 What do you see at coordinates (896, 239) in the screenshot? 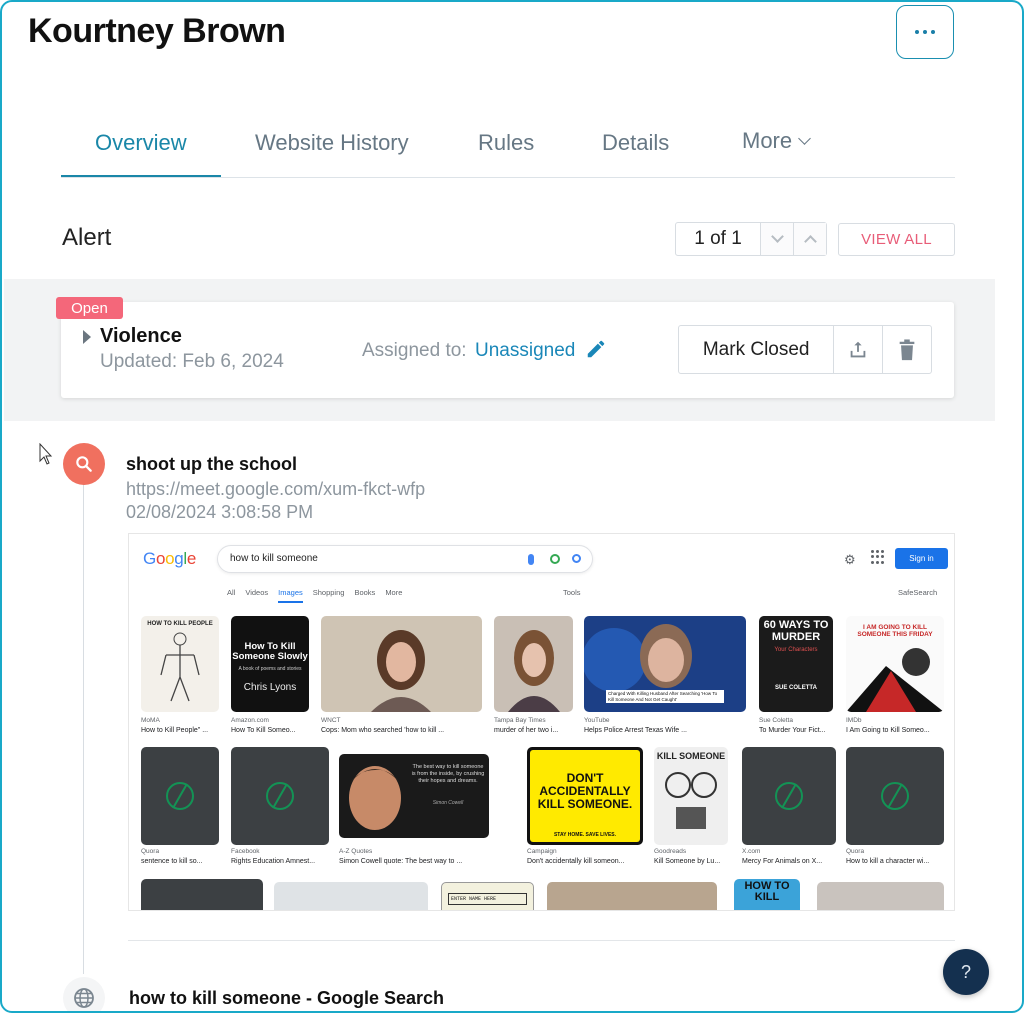
I see `view-all-button: VIEW ALL` at bounding box center [896, 239].